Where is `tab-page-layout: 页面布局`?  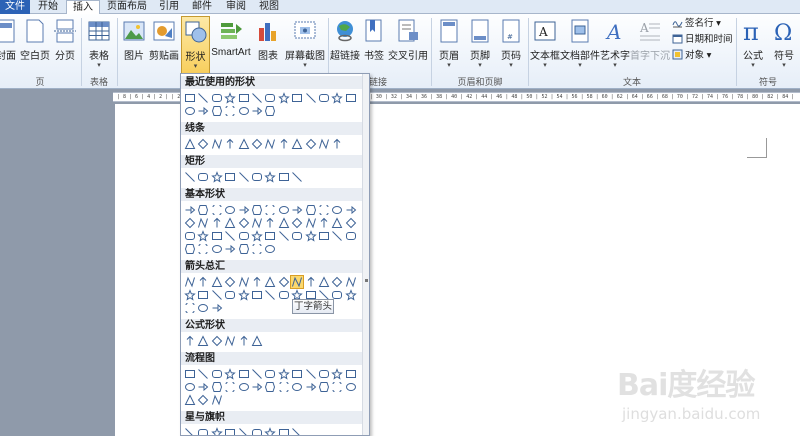
tab-page-layout: 页面布局 is located at coordinates (127, 7).